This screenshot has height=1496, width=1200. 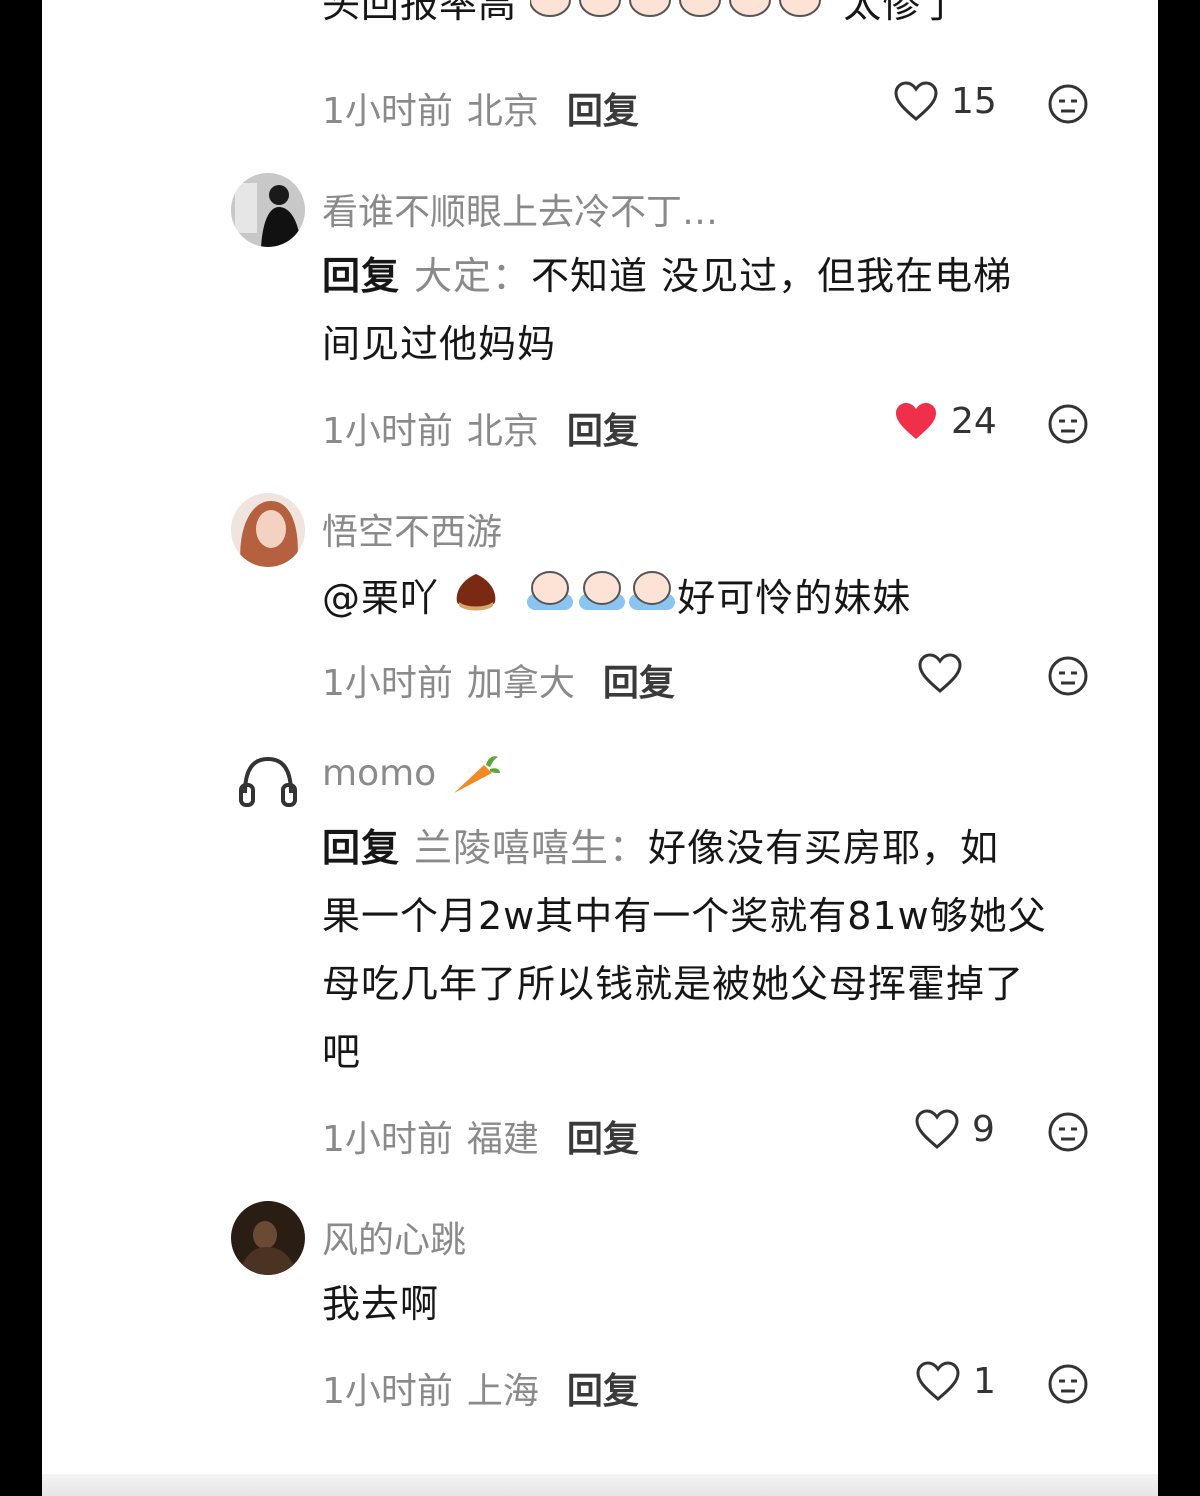 I want to click on like-count: 9, so click(x=983, y=1129).